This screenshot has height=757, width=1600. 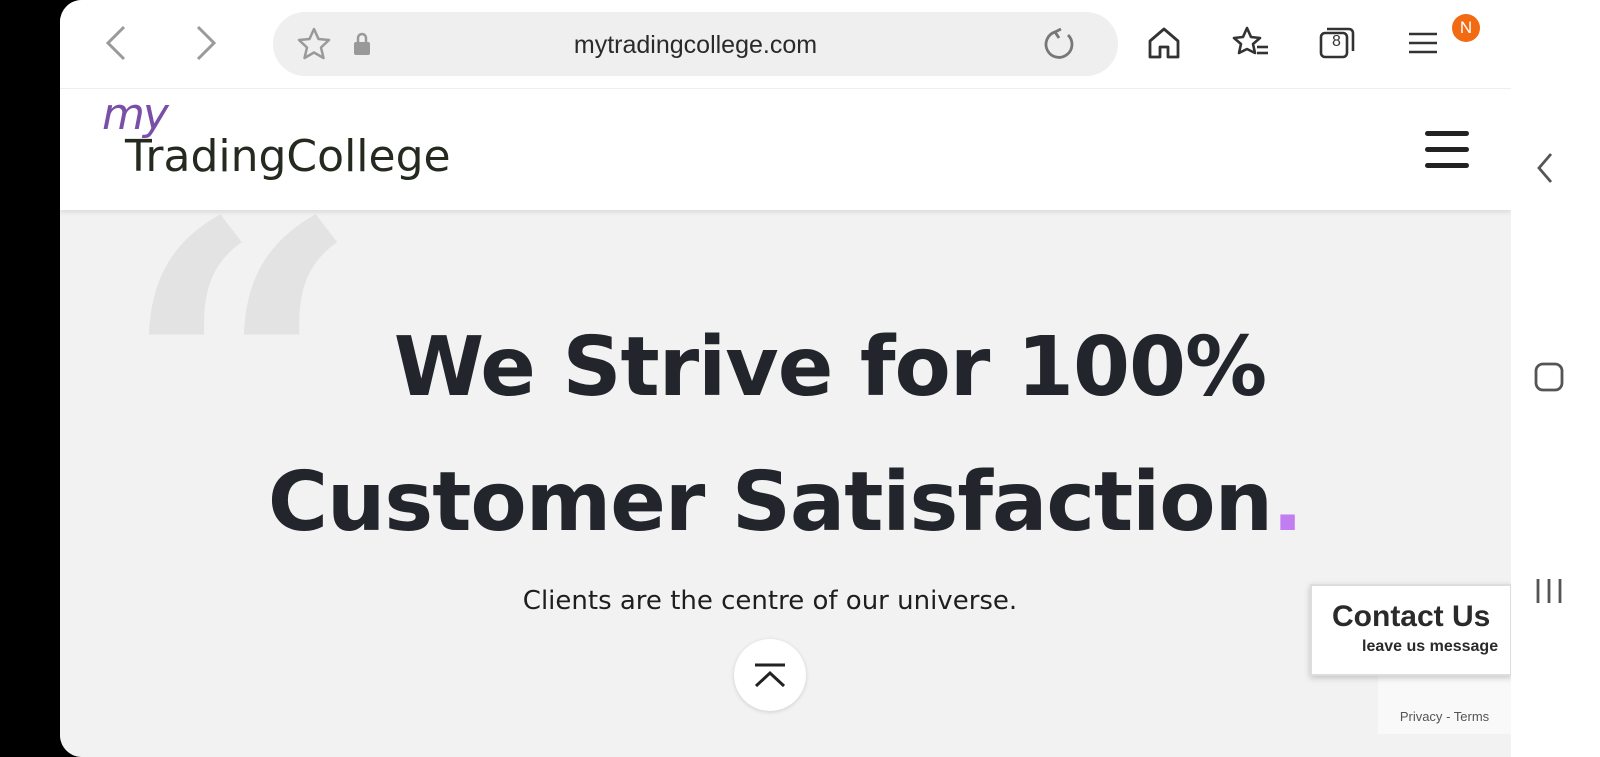 What do you see at coordinates (770, 502) in the screenshot?
I see `headline-line2-text: Customer Satisfaction` at bounding box center [770, 502].